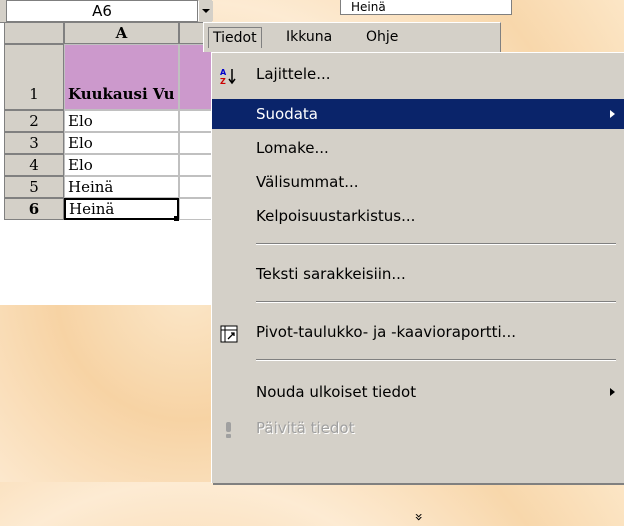  What do you see at coordinates (176, 218) in the screenshot?
I see `fill-handle` at bounding box center [176, 218].